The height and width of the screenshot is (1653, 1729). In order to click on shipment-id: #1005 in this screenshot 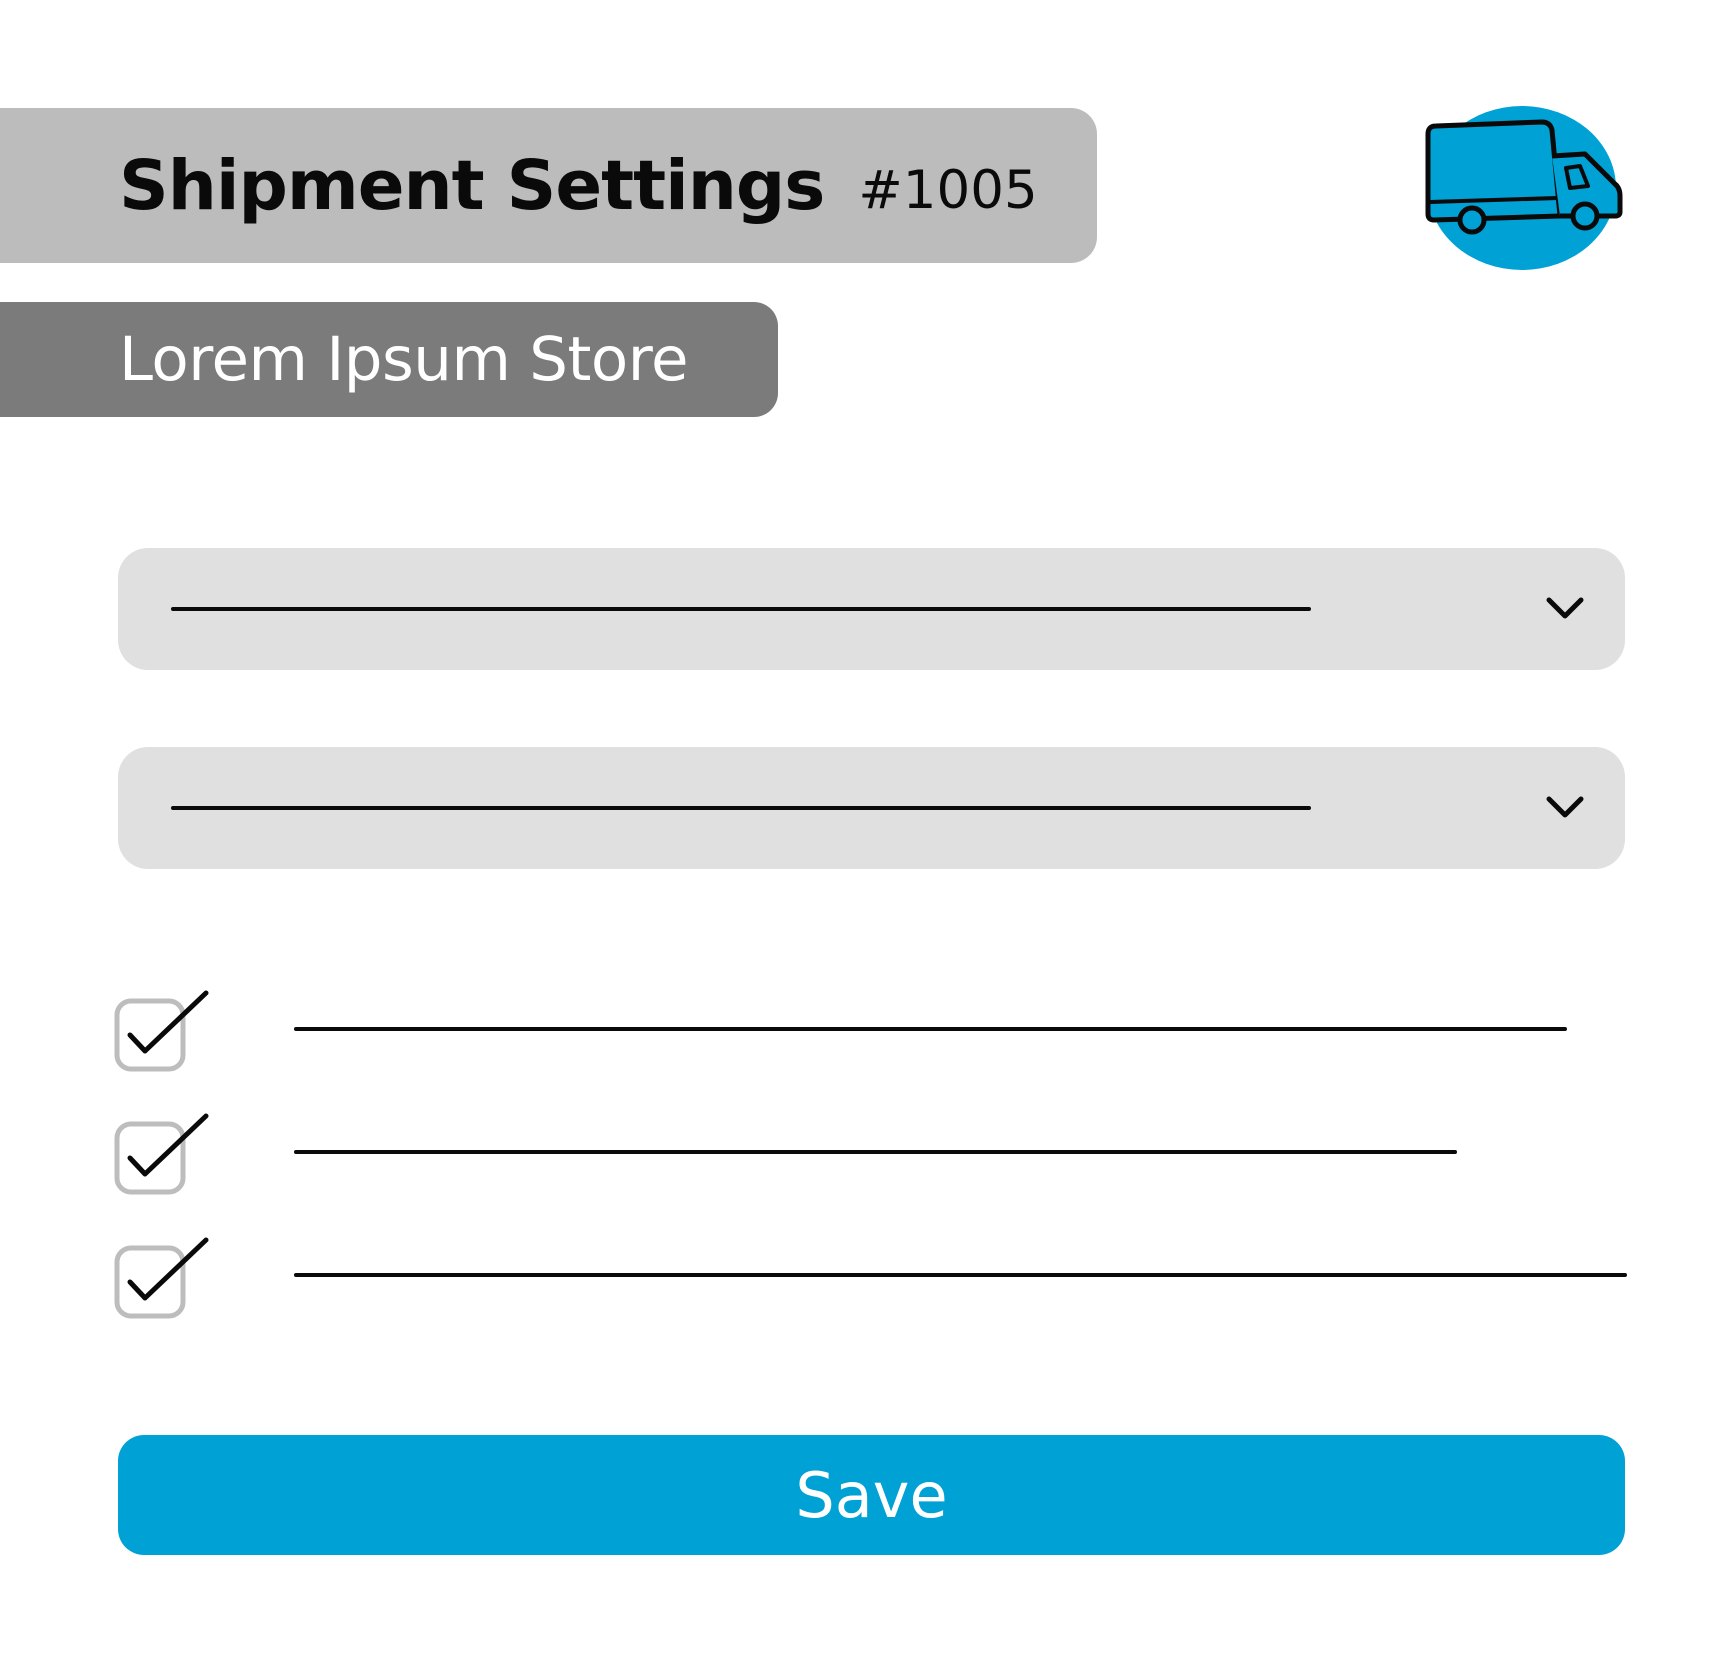, I will do `click(948, 190)`.